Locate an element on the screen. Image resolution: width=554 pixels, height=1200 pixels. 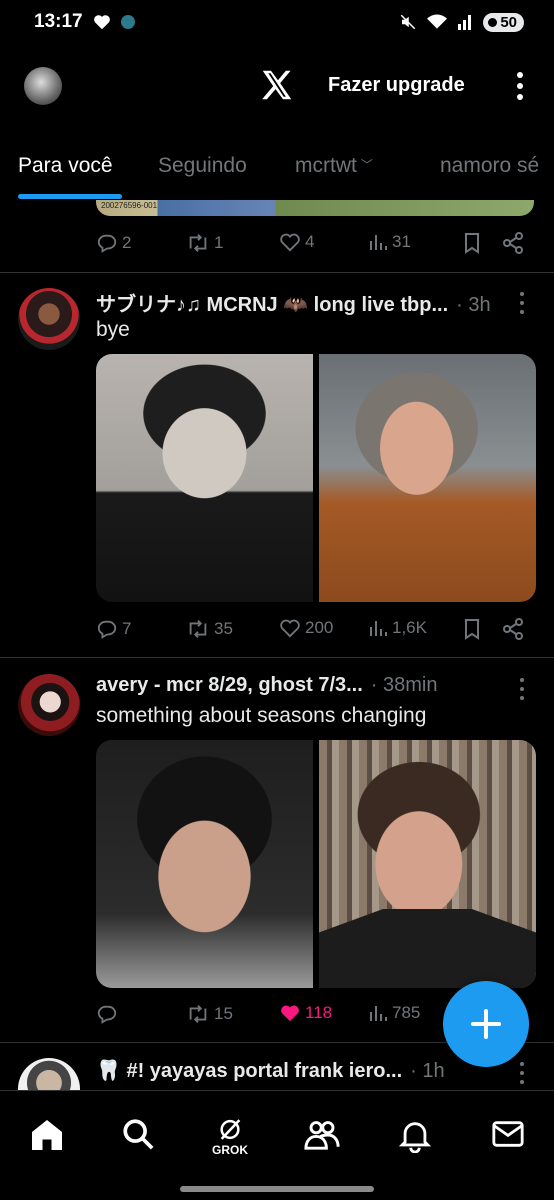
nav-home is located at coordinates (47, 1137).